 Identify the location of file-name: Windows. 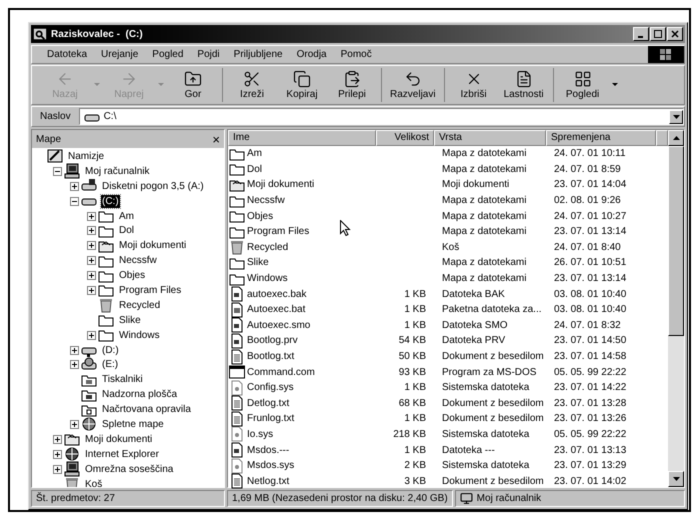
(267, 279).